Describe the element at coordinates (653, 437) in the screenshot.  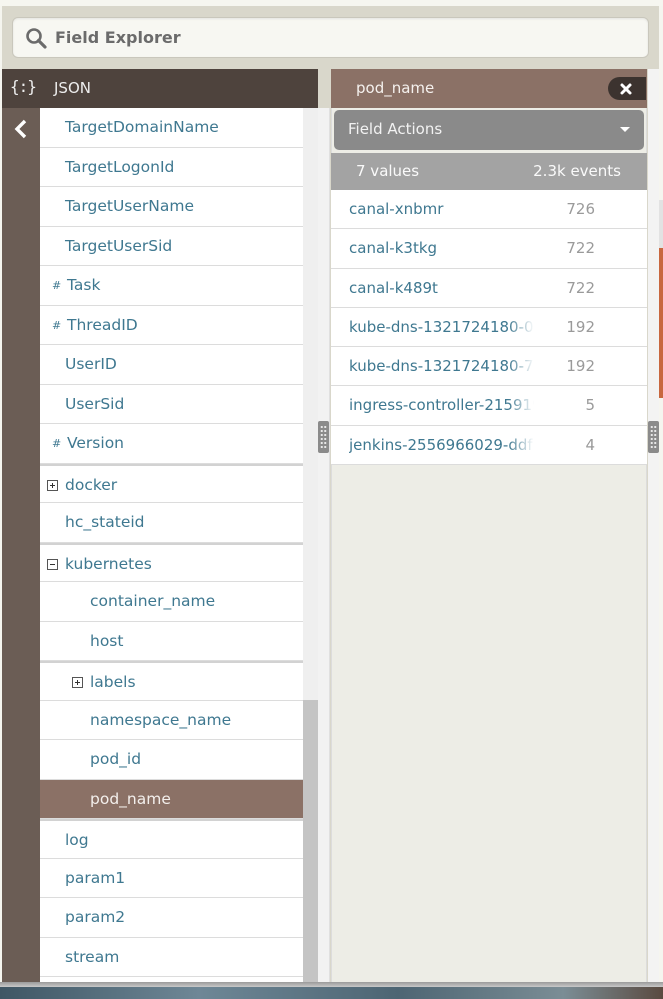
I see `right-splitter-grip-handle` at that location.